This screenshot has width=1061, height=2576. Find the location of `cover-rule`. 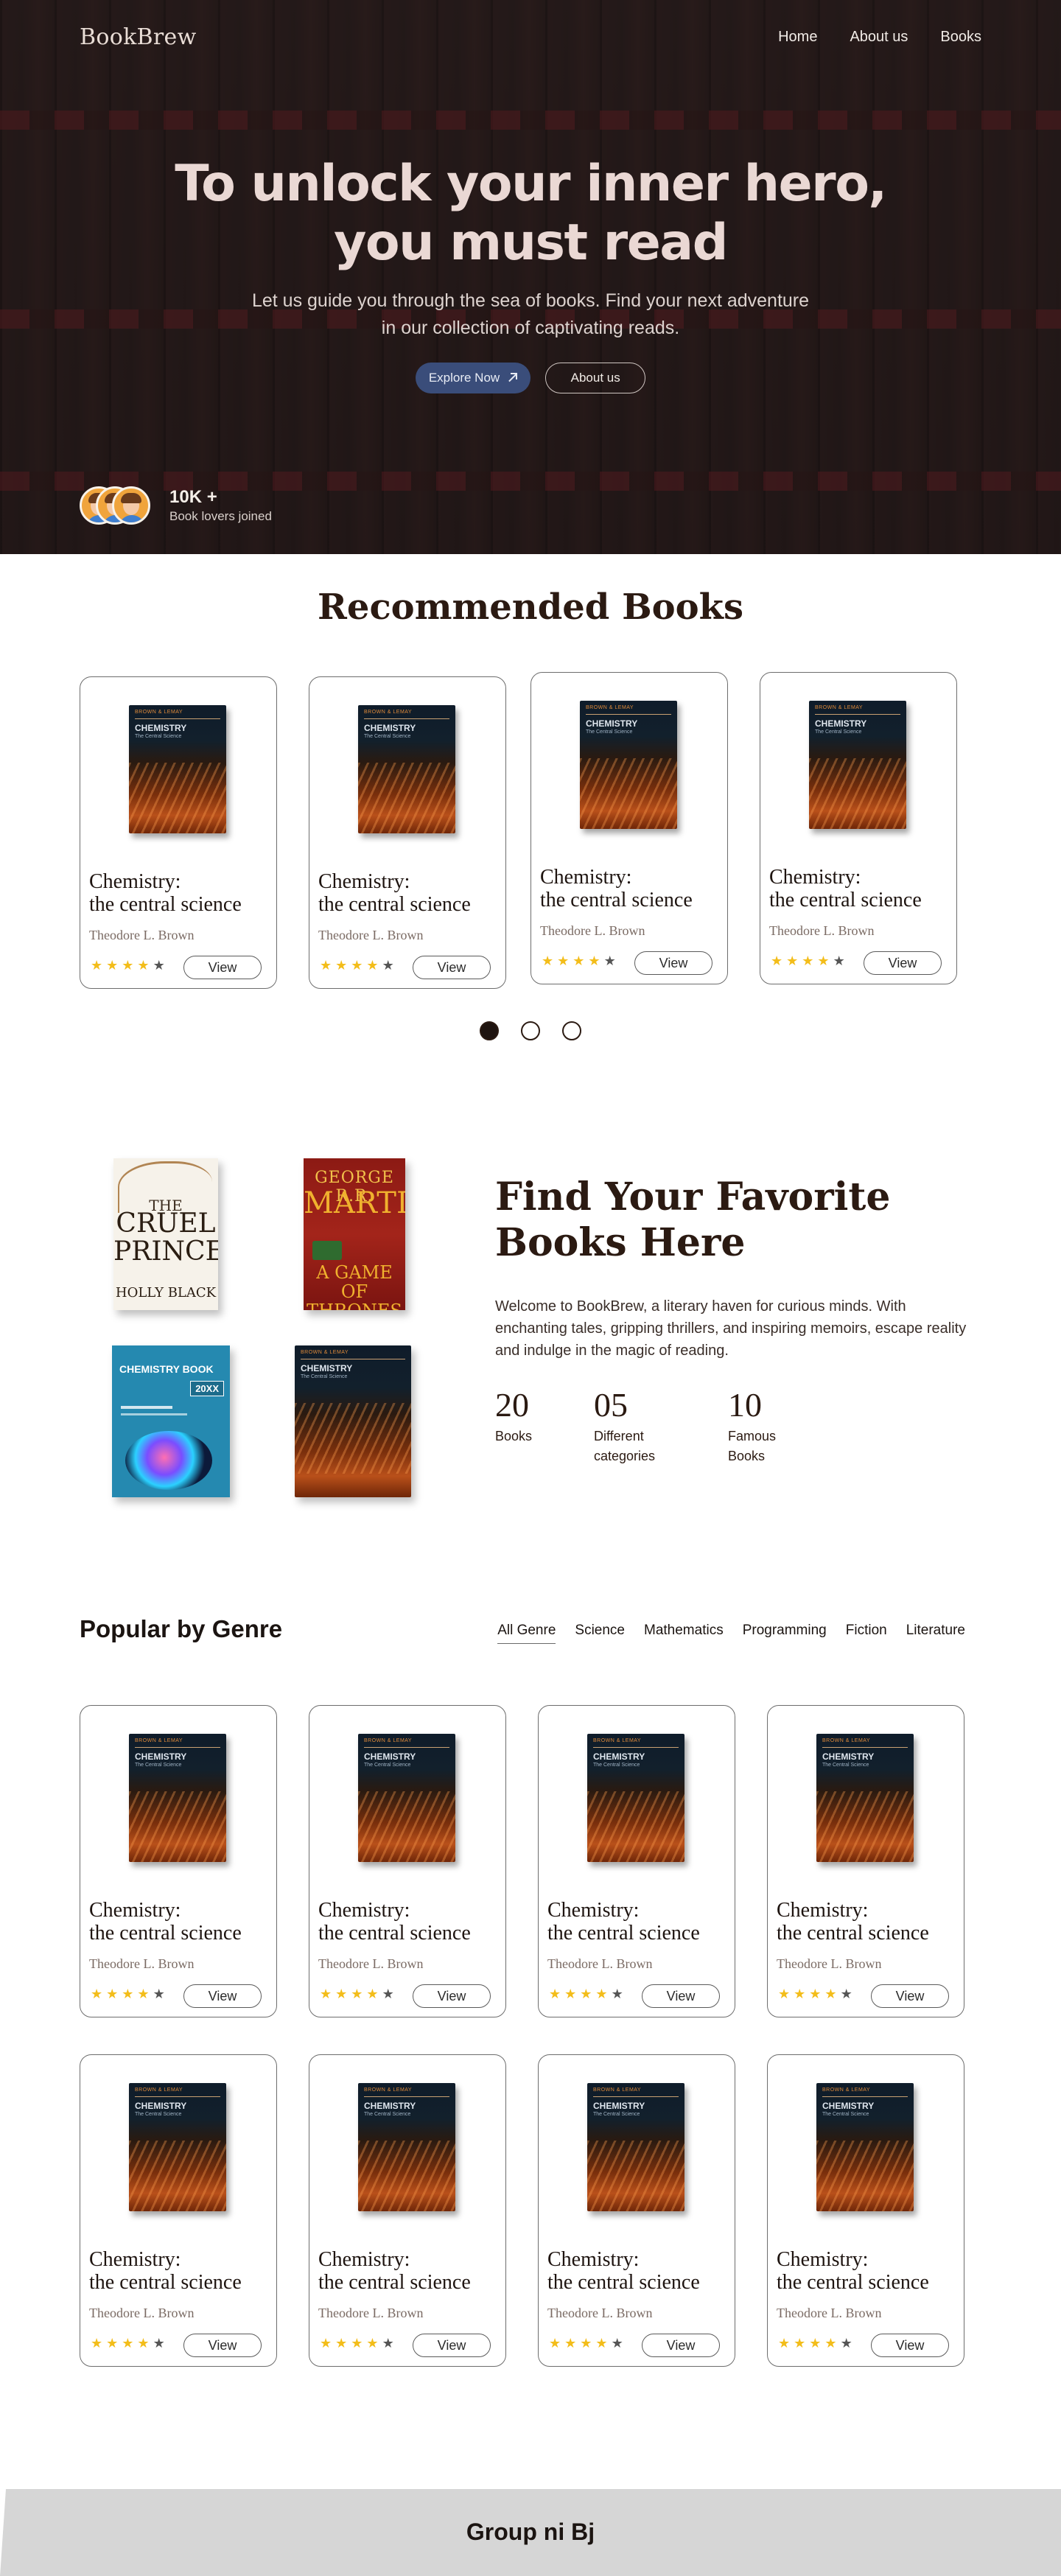

cover-rule is located at coordinates (636, 2096).